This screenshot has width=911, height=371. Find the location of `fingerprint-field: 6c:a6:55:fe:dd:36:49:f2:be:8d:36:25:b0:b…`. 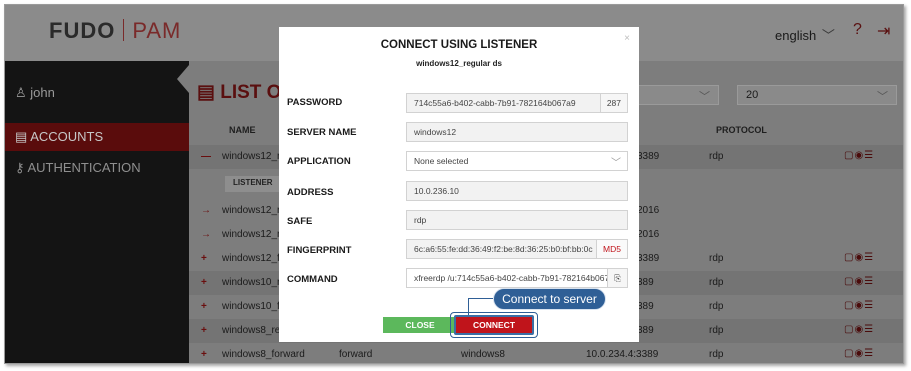

fingerprint-field: 6c:a6:55:fe:dd:36:49:f2:be:8d:36:25:b0:b… is located at coordinates (517, 249).